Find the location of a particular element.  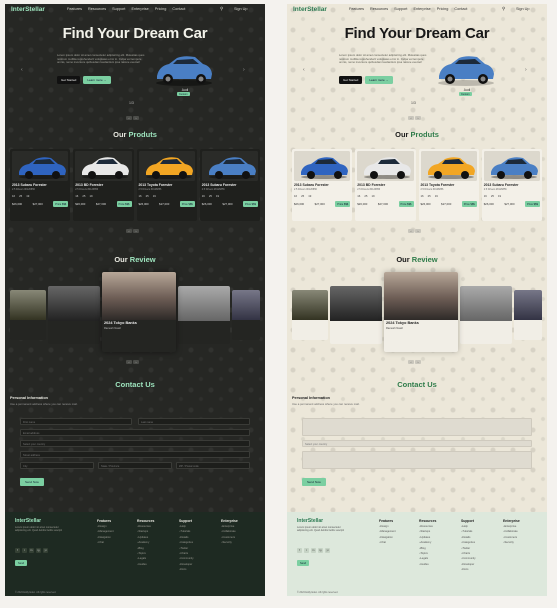

first-name-field: First name is located at coordinates (76, 421).